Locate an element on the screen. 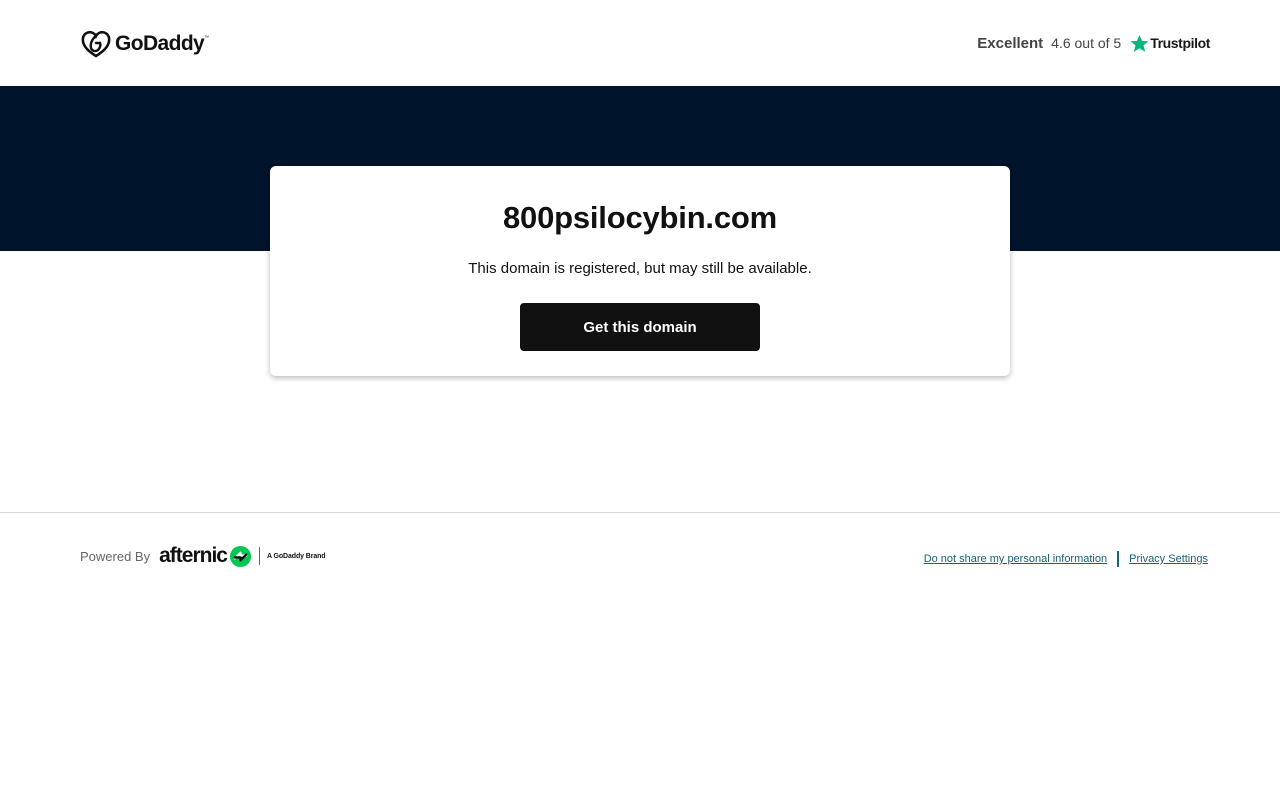  godaddy-brand-text: A GoDaddy Brand is located at coordinates (296, 556).